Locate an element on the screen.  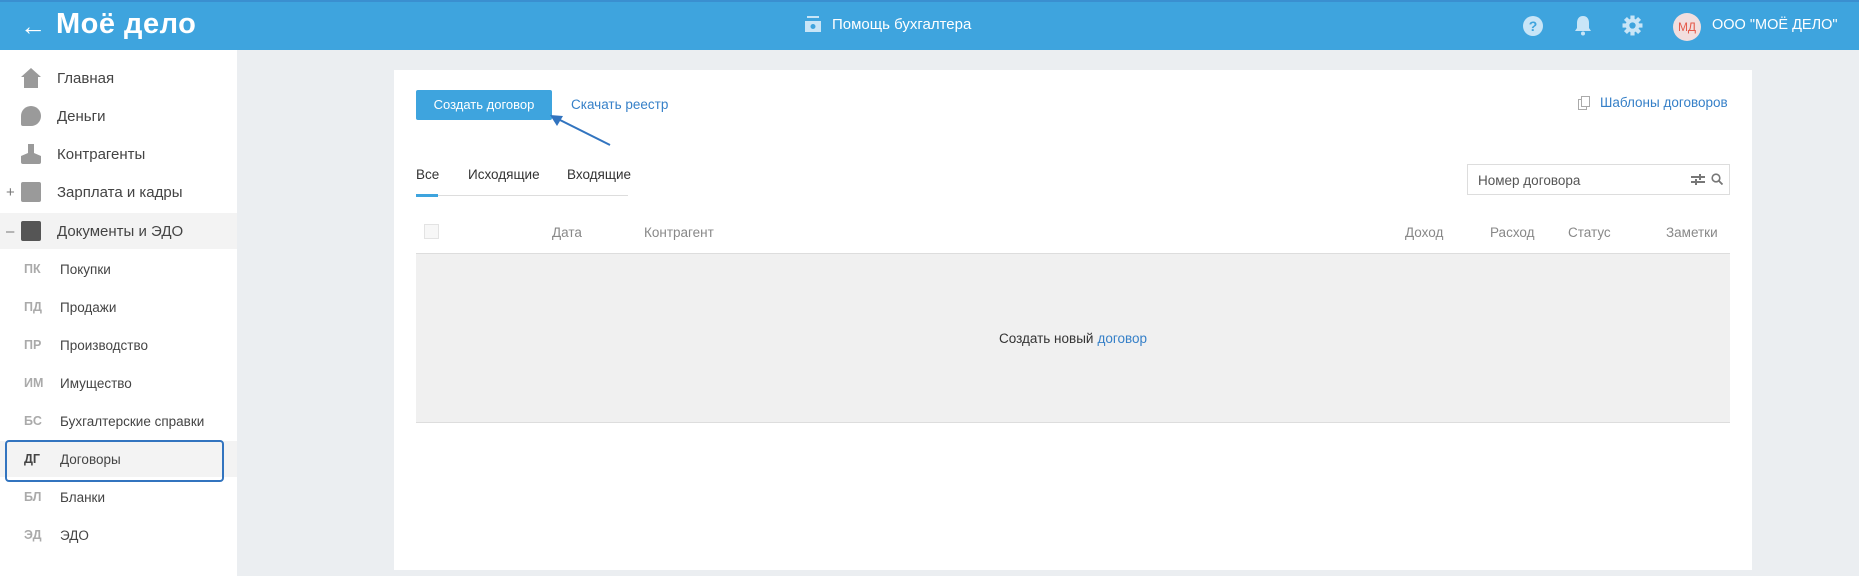
gear-icon is located at coordinates (1632, 25).